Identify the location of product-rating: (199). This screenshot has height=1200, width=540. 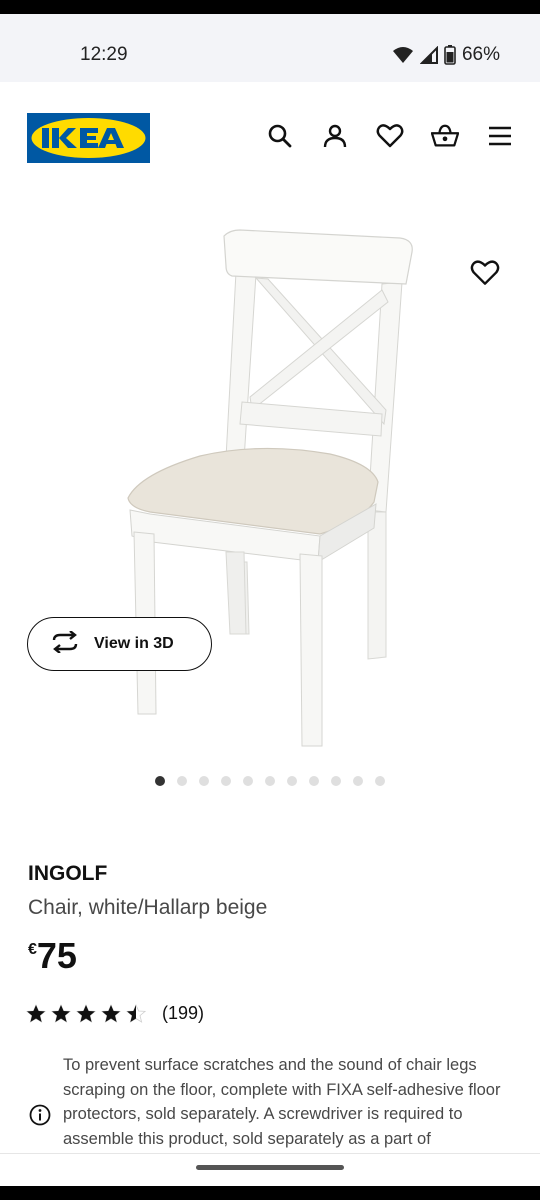
(115, 1013).